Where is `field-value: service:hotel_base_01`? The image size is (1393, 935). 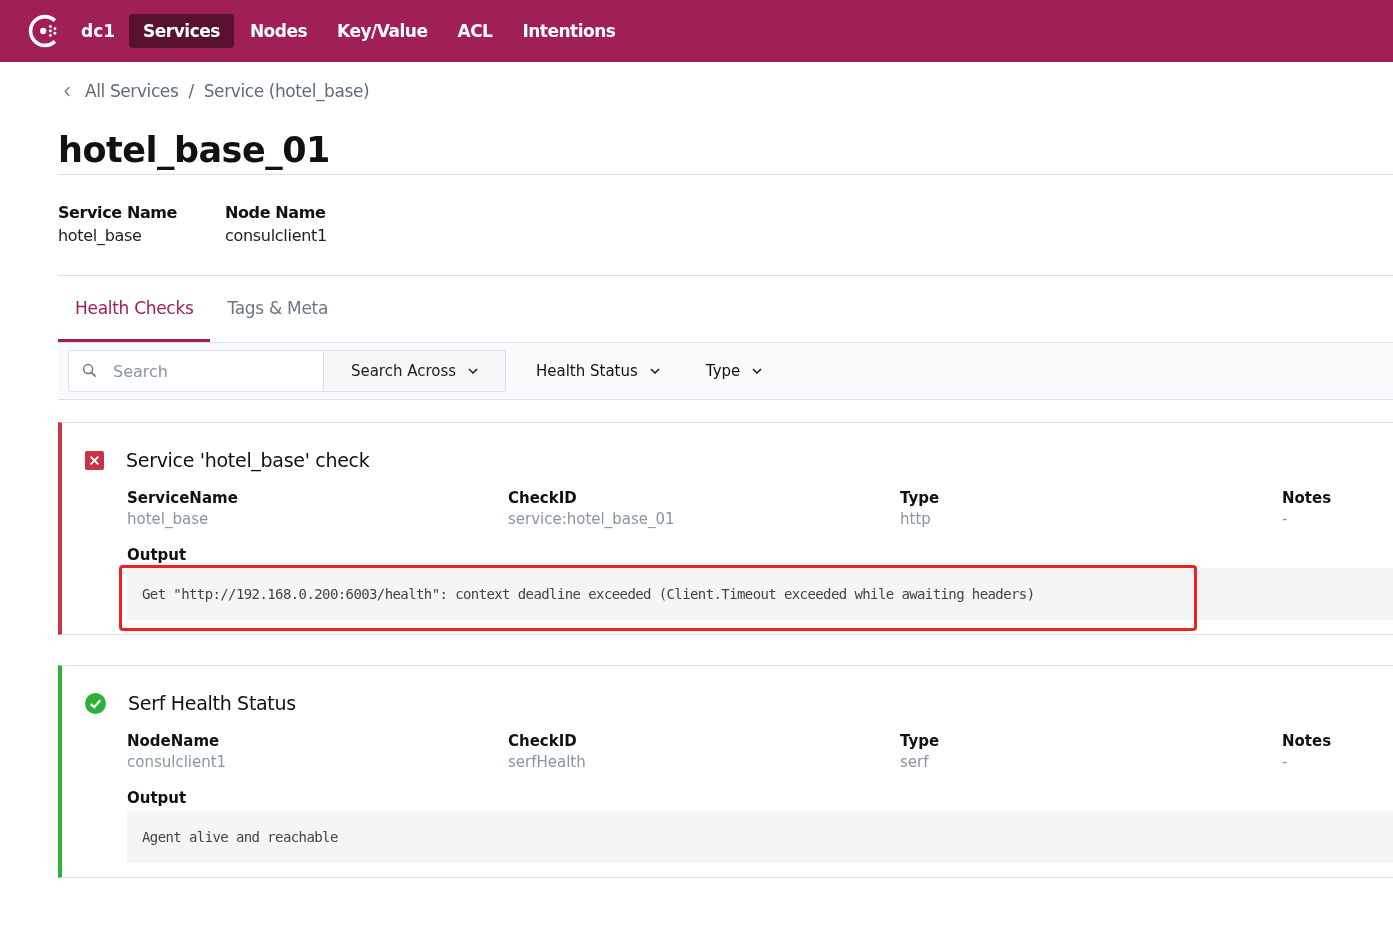
field-value: service:hotel_base_01 is located at coordinates (592, 519).